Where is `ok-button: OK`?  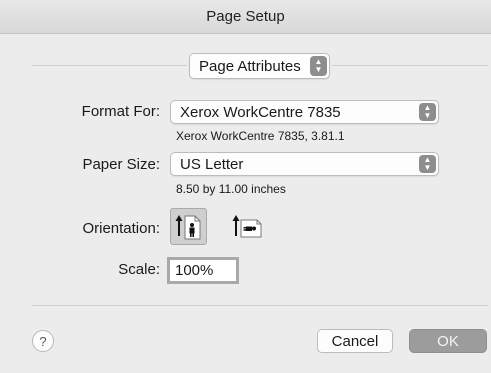 ok-button: OK is located at coordinates (448, 341).